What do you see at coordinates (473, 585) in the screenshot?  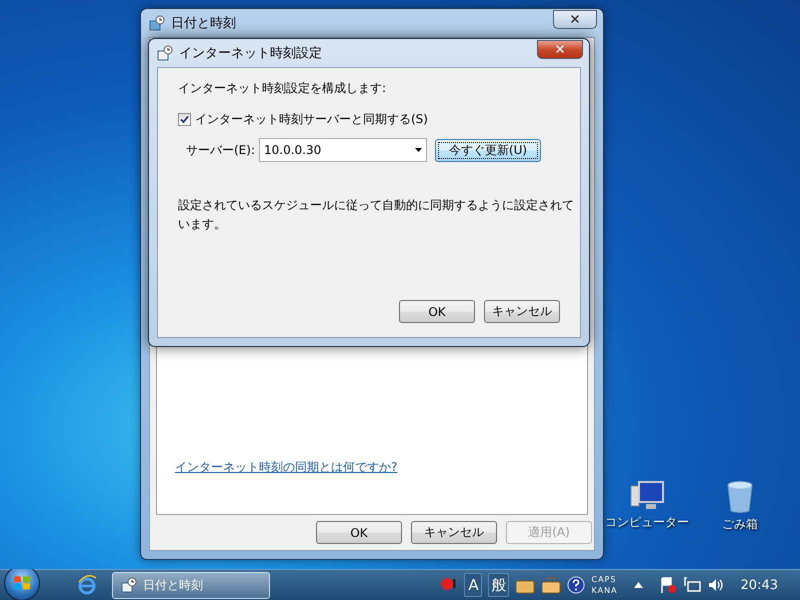 I see `ime-mode-button: A` at bounding box center [473, 585].